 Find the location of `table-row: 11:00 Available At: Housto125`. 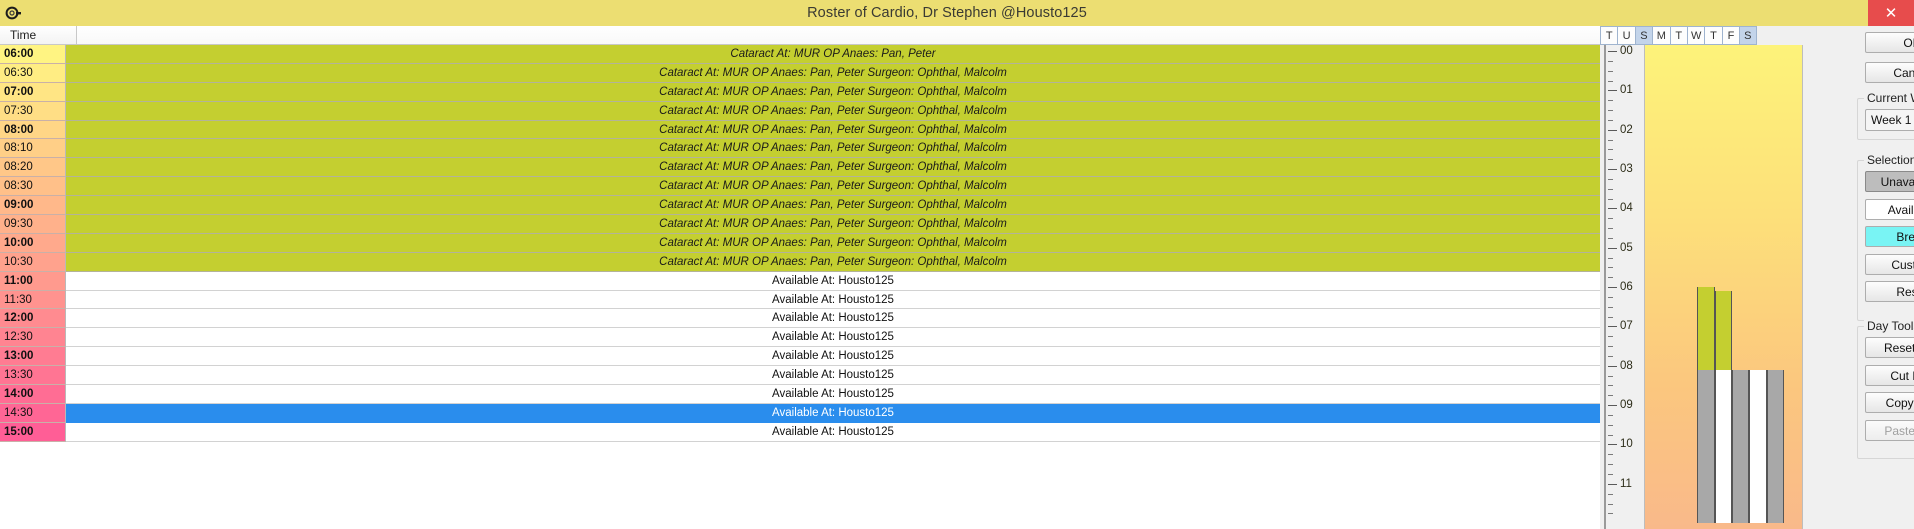

table-row: 11:00 Available At: Housto125 is located at coordinates (800, 281).